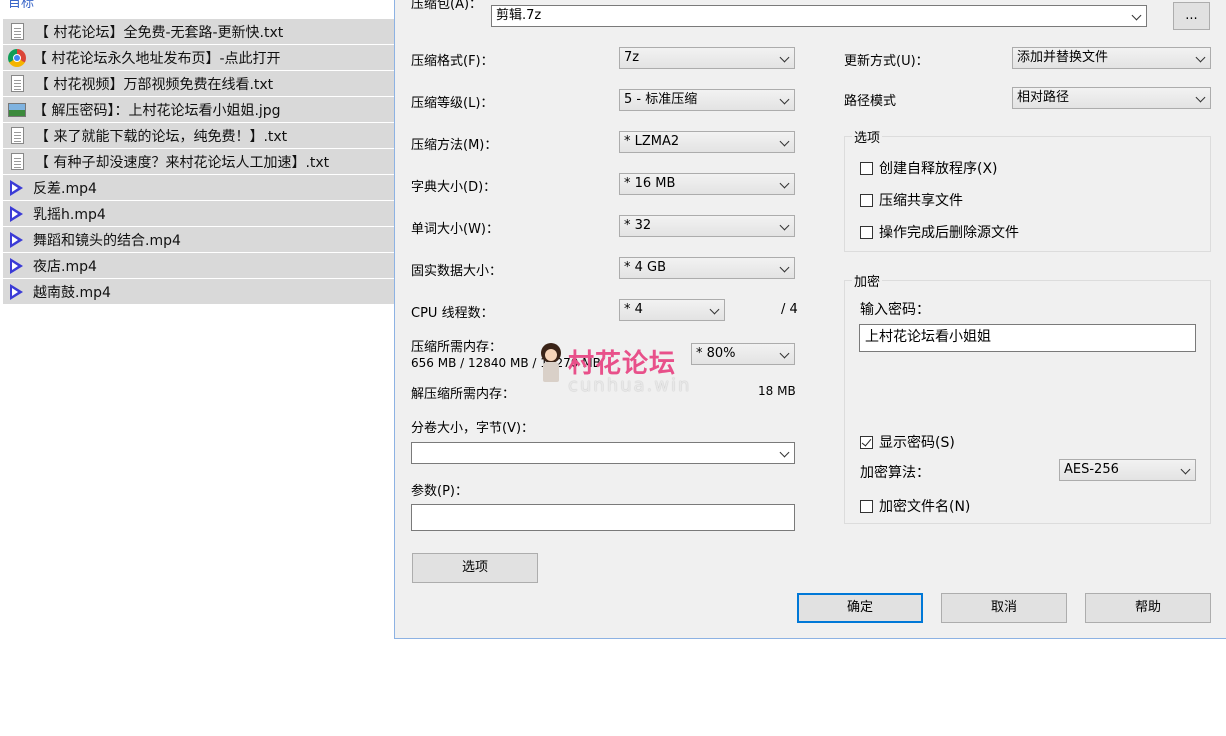 The height and width of the screenshot is (736, 1226). I want to click on method-value: * LZMA2, so click(652, 141).